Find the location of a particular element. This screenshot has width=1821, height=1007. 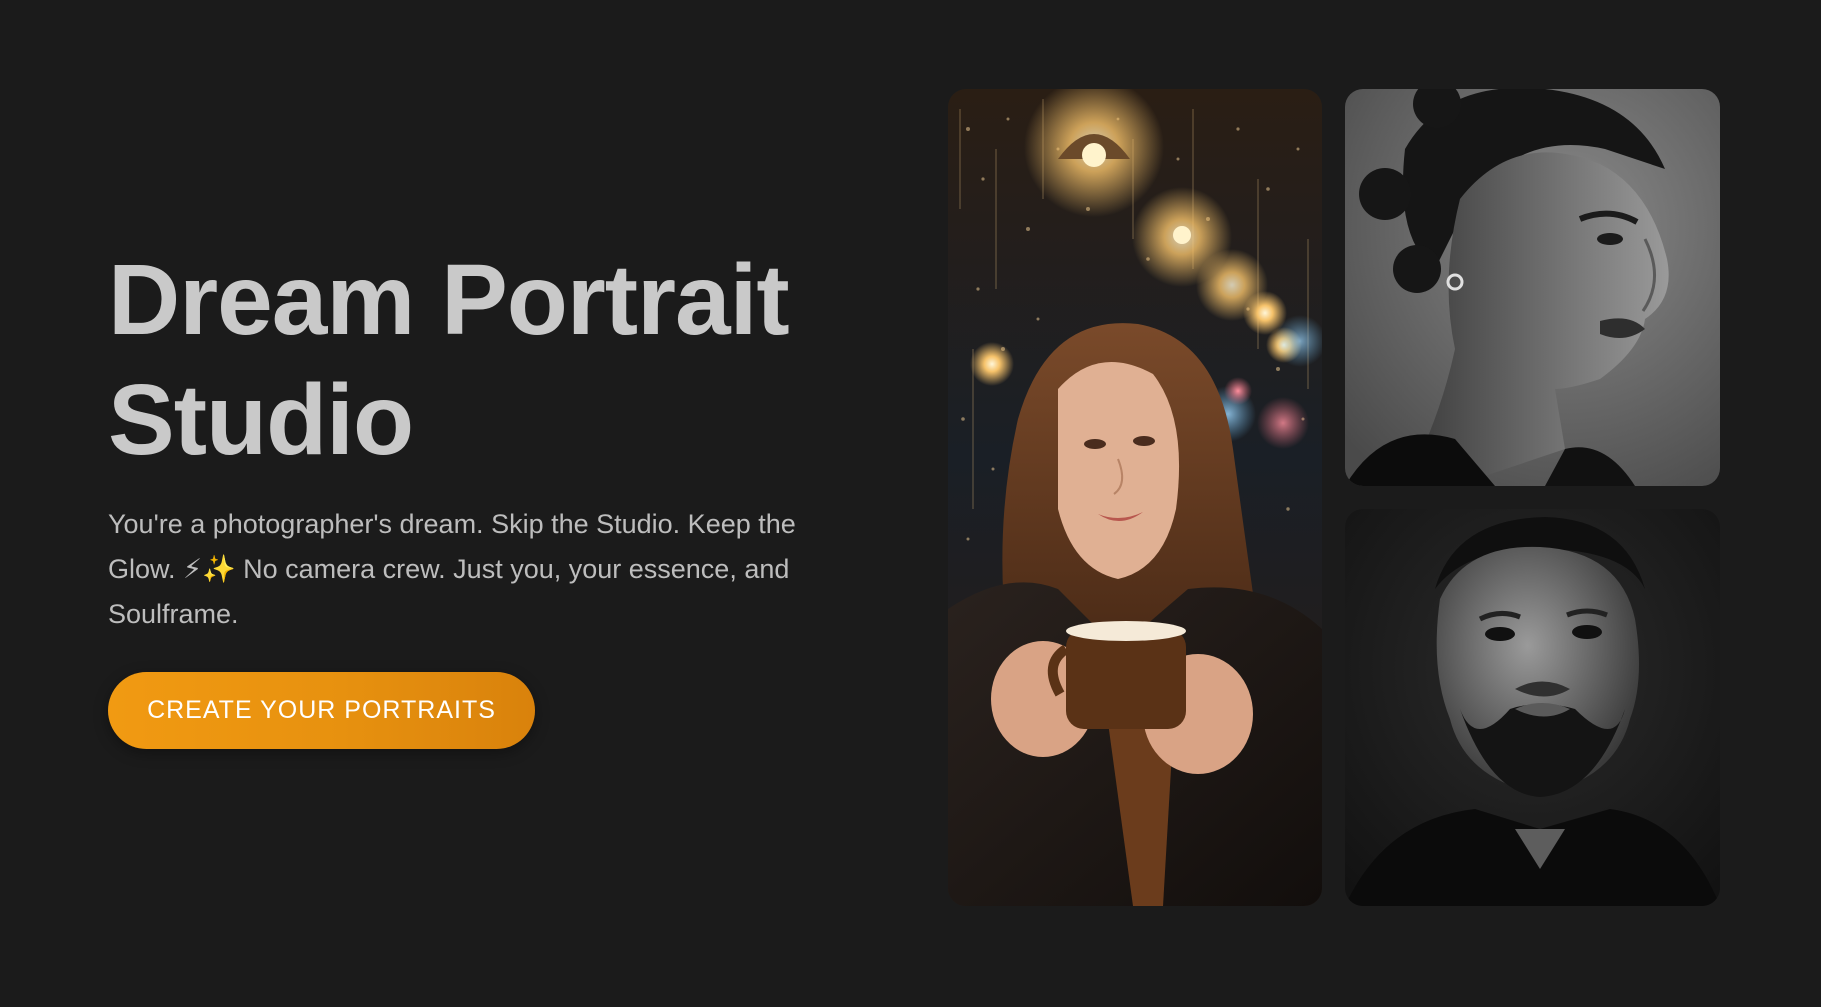

woman-bw-portrait-photo is located at coordinates (1532, 287).